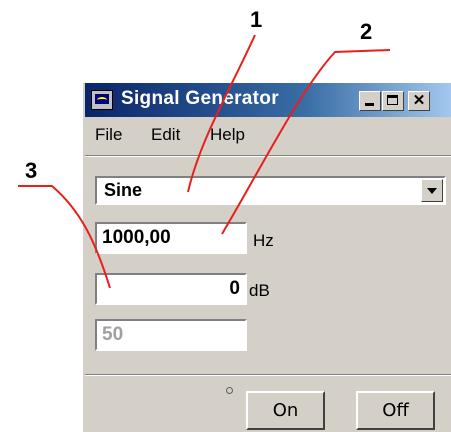  I want to click on footer-divider, so click(268, 375).